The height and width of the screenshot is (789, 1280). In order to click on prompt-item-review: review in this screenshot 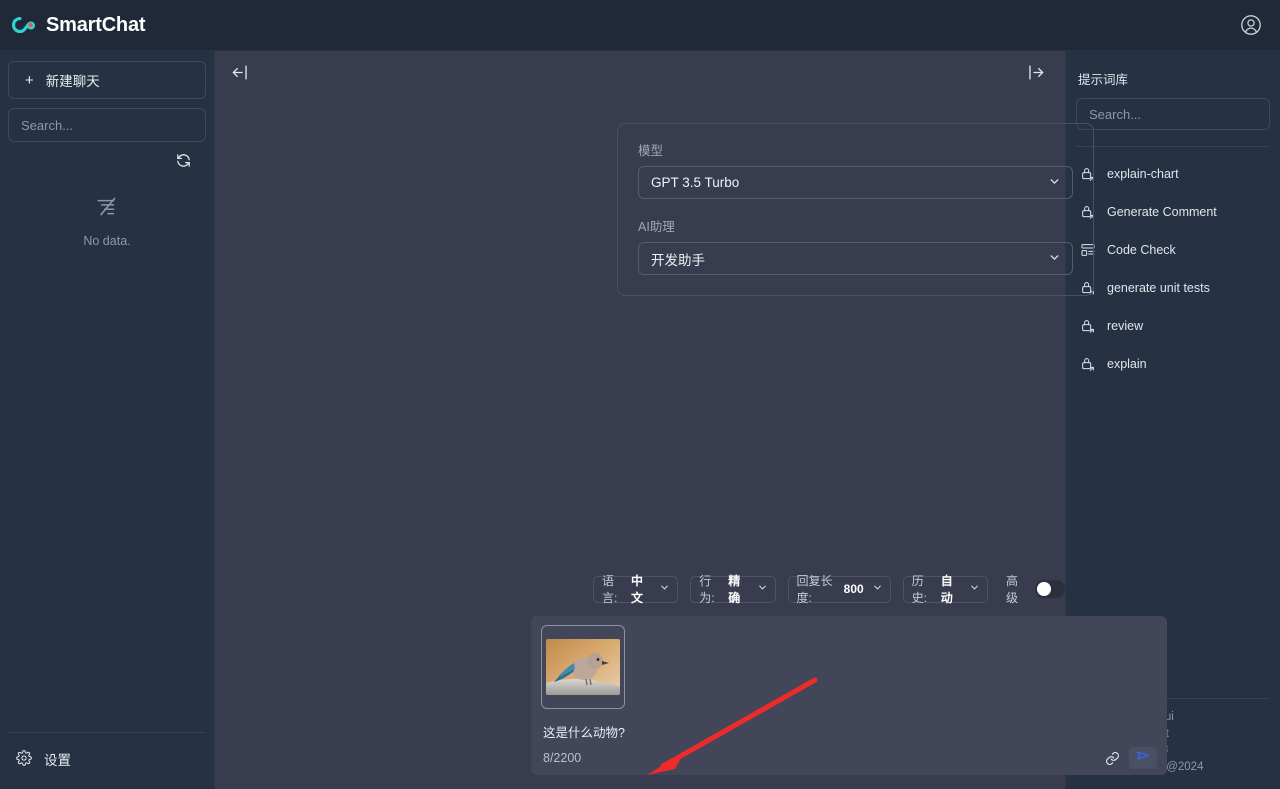, I will do `click(1173, 326)`.